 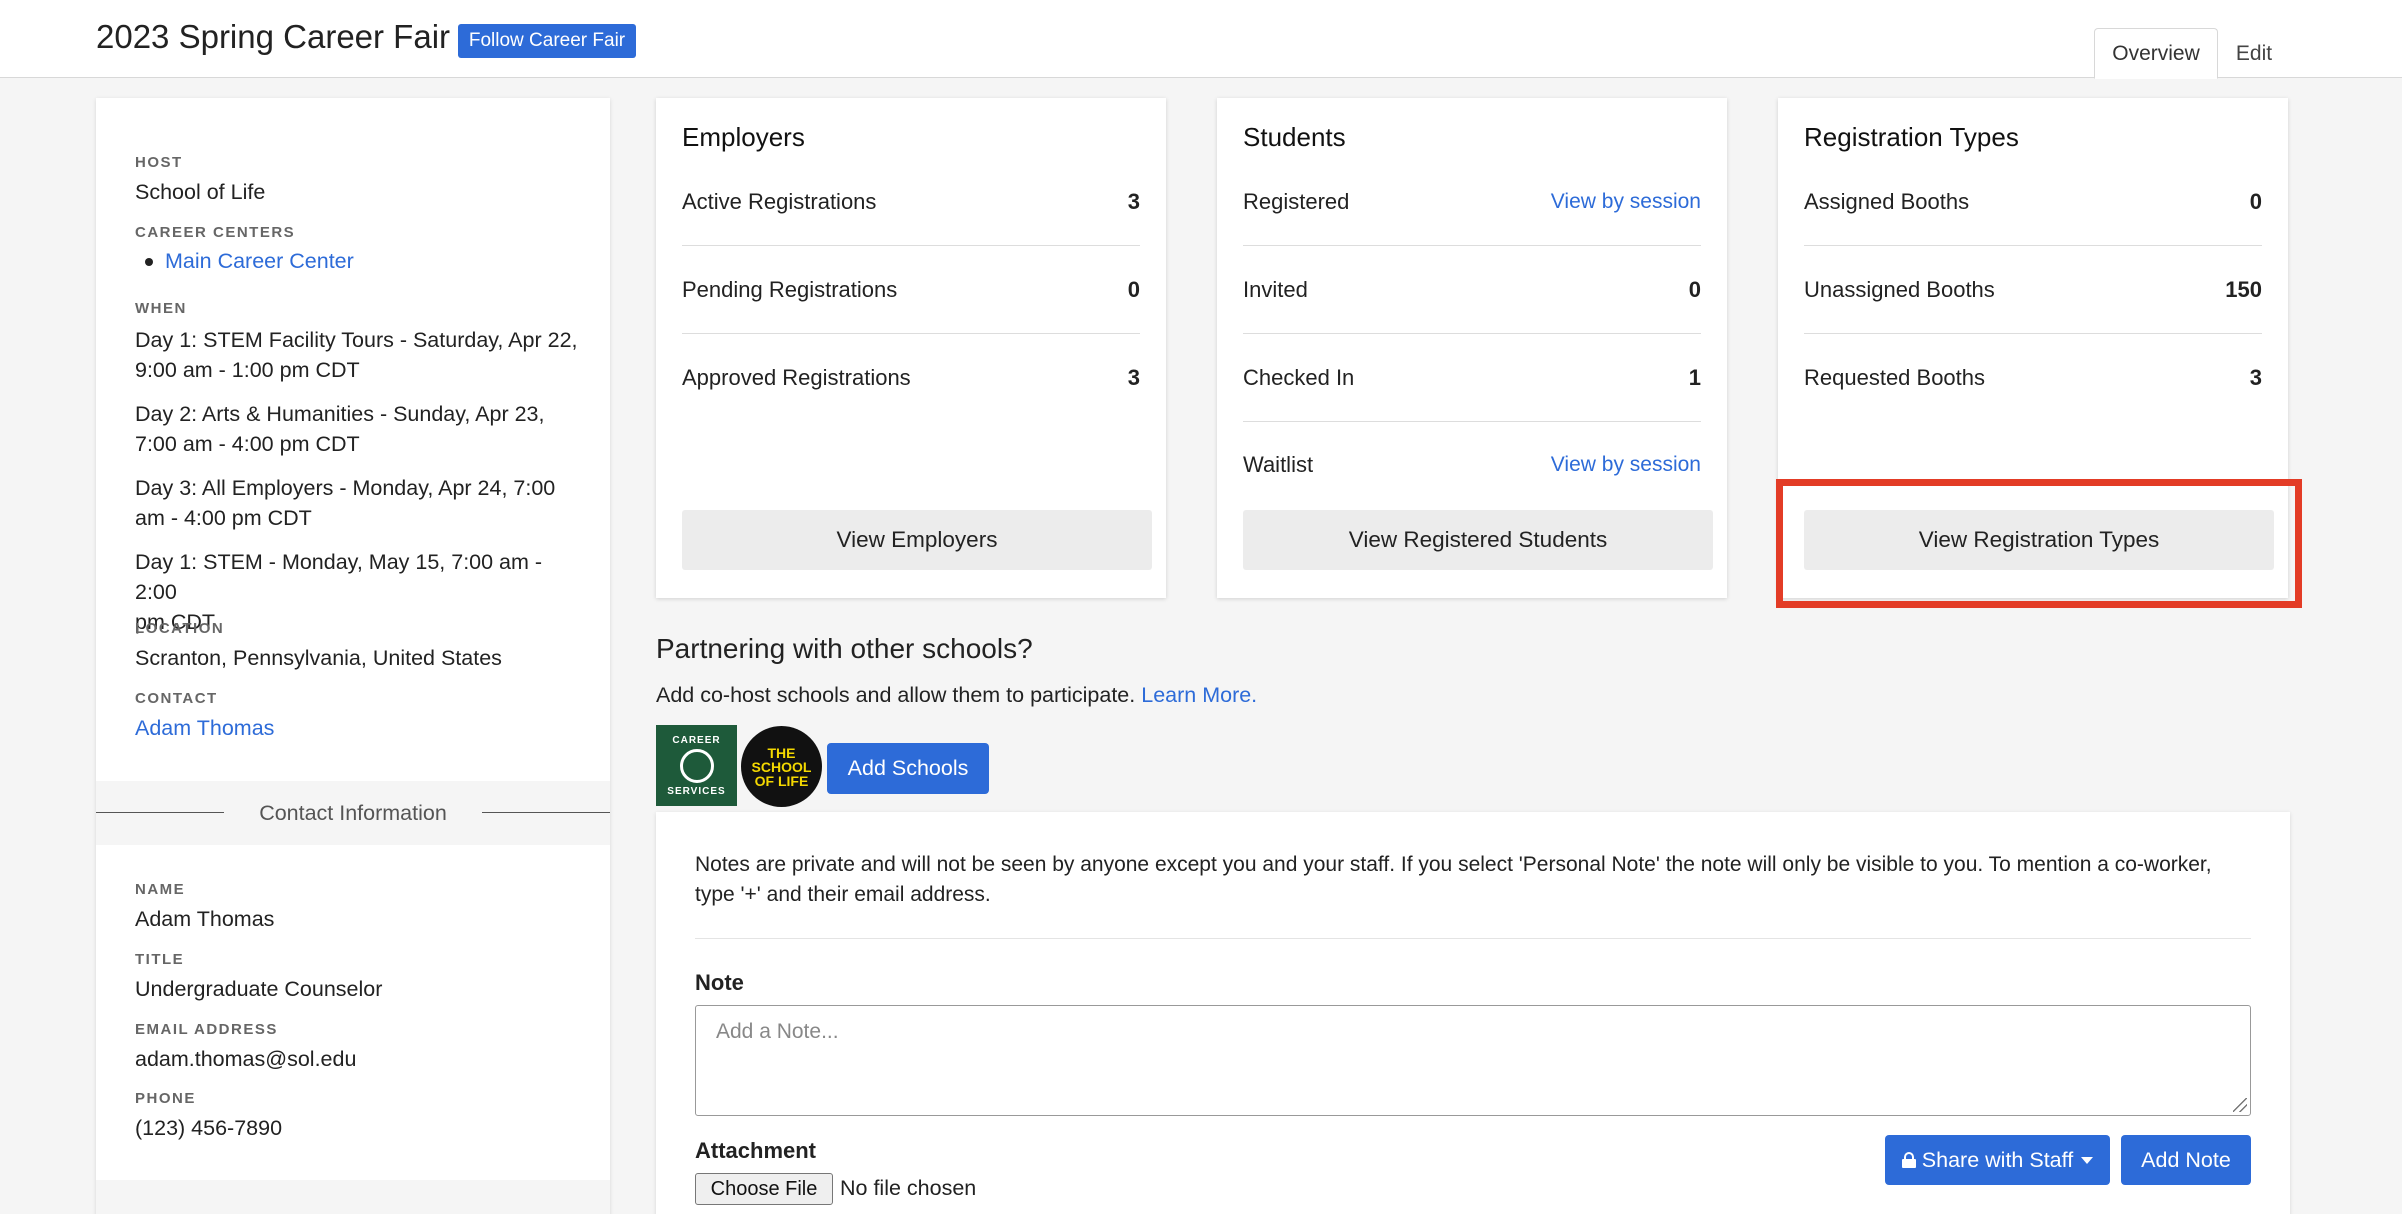 What do you see at coordinates (796, 377) in the screenshot?
I see `stat-label: Approved Registrations` at bounding box center [796, 377].